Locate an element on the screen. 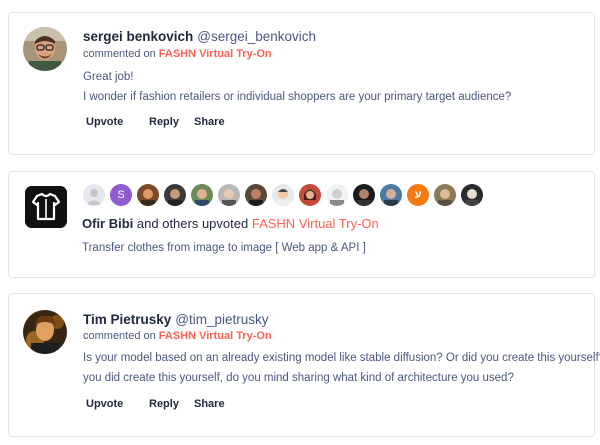 This screenshot has width=600, height=445. voter-avatars: S ע is located at coordinates (283, 195).